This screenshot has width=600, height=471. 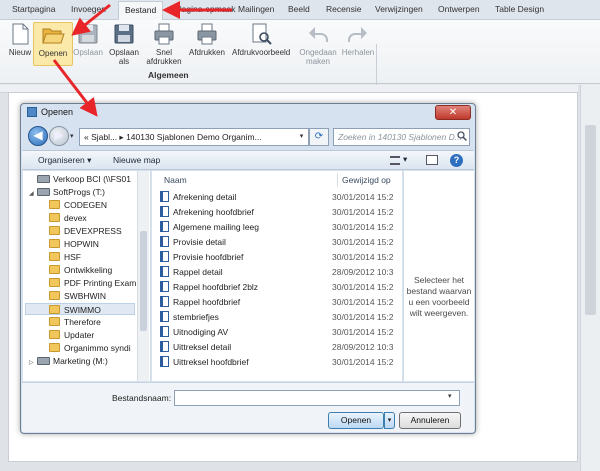 I want to click on quick-print-button: Snel afdrukken, so click(x=164, y=44).